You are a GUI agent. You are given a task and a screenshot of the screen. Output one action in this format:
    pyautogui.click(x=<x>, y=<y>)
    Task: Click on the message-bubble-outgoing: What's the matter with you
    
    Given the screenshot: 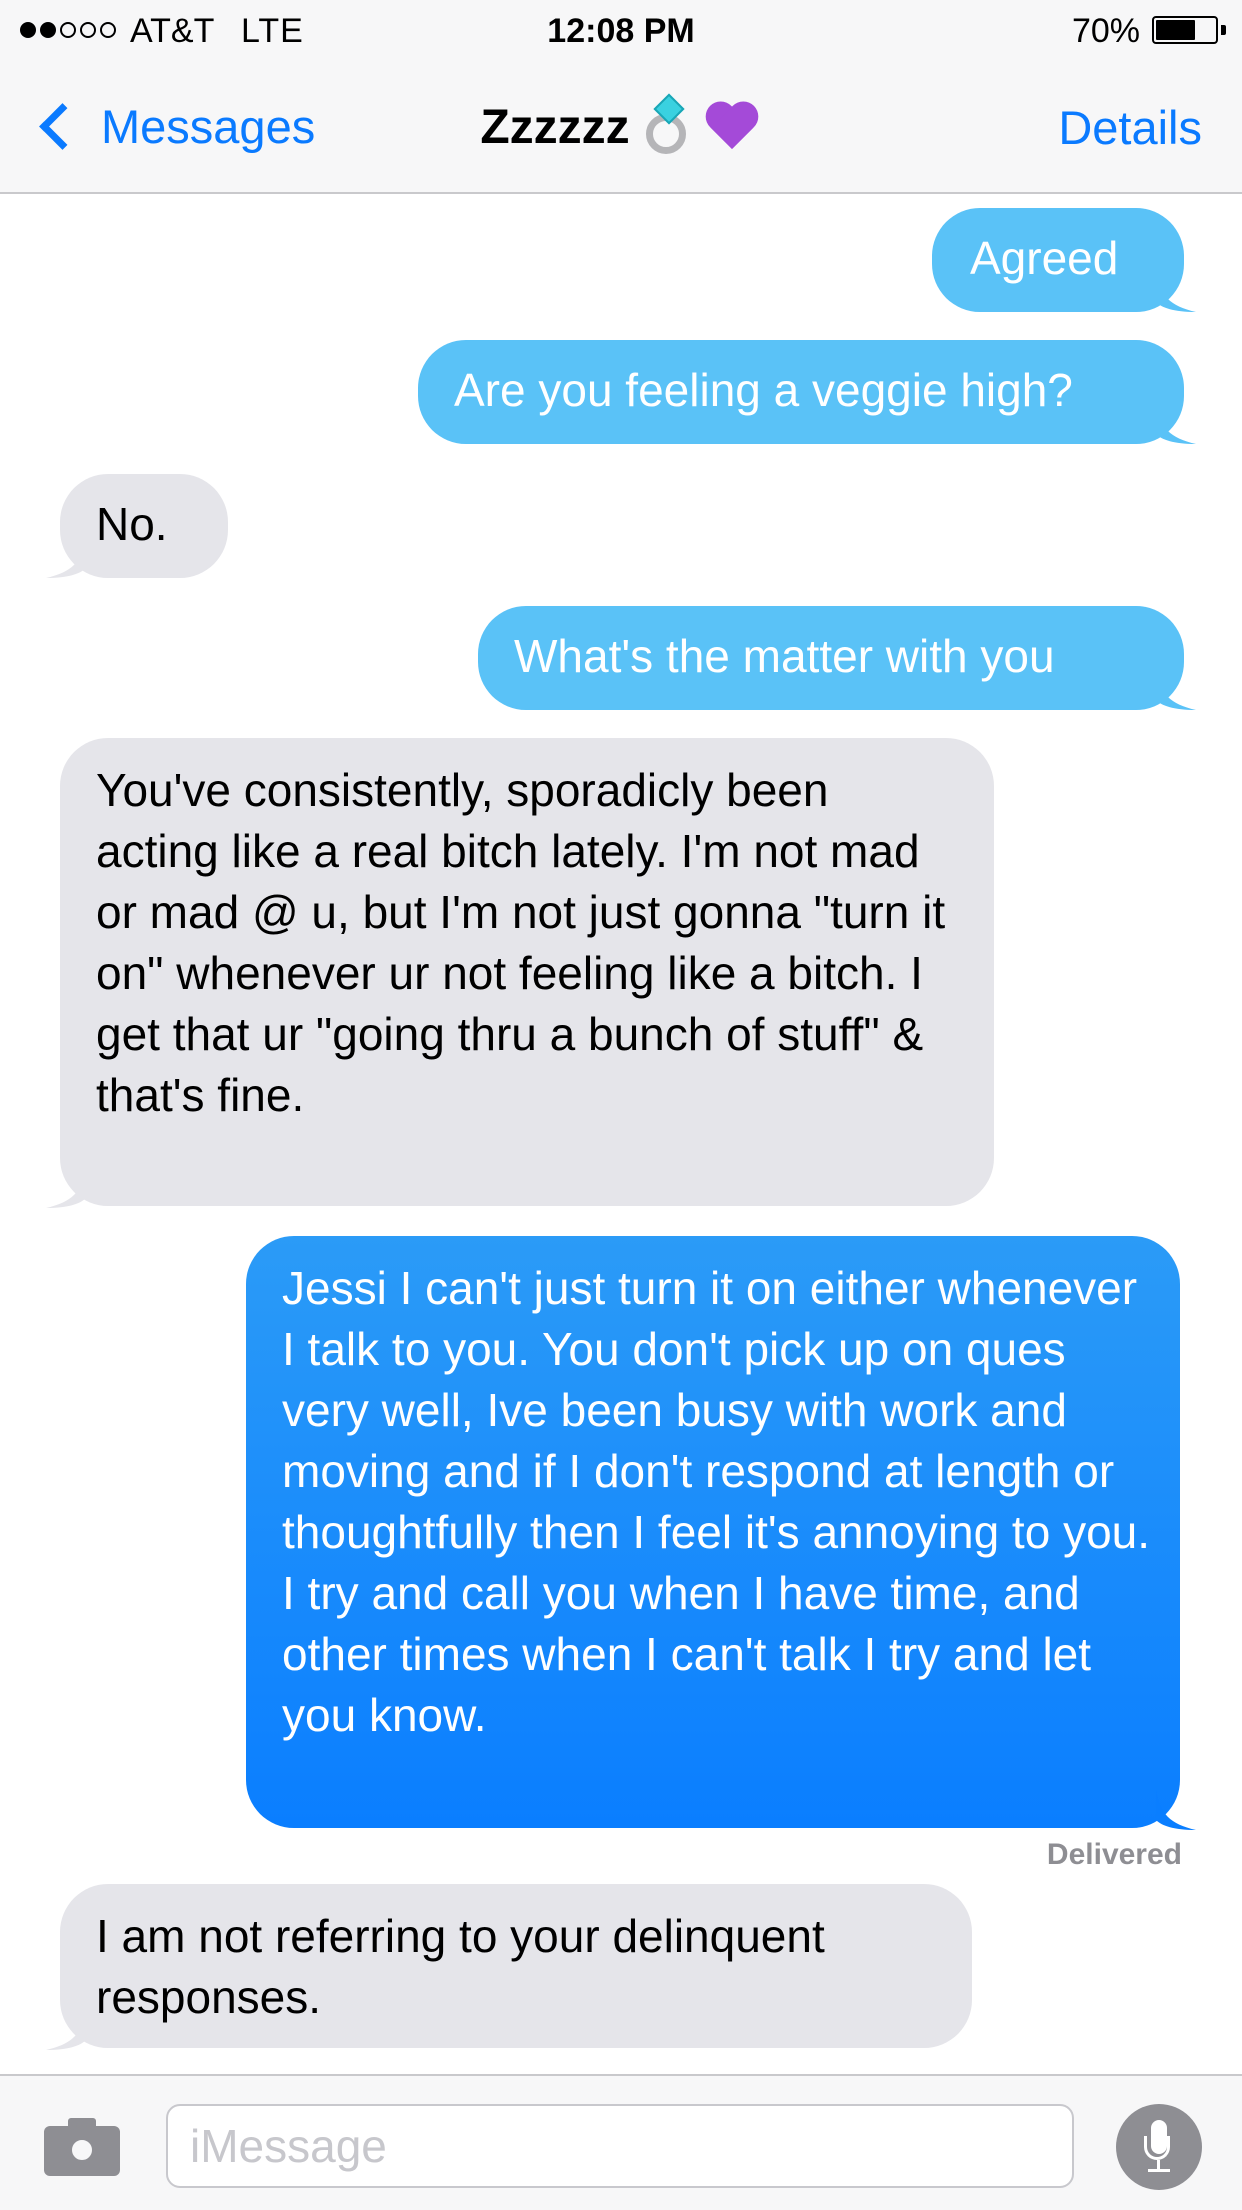 What is the action you would take?
    pyautogui.click(x=831, y=658)
    